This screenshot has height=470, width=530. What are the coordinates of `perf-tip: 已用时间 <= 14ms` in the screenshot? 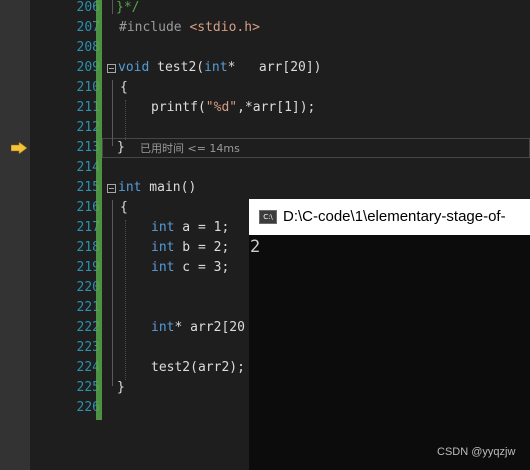 It's located at (190, 149).